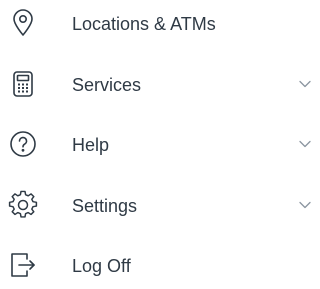 The height and width of the screenshot is (289, 320). What do you see at coordinates (105, 206) in the screenshot?
I see `menu-item-label: Settings` at bounding box center [105, 206].